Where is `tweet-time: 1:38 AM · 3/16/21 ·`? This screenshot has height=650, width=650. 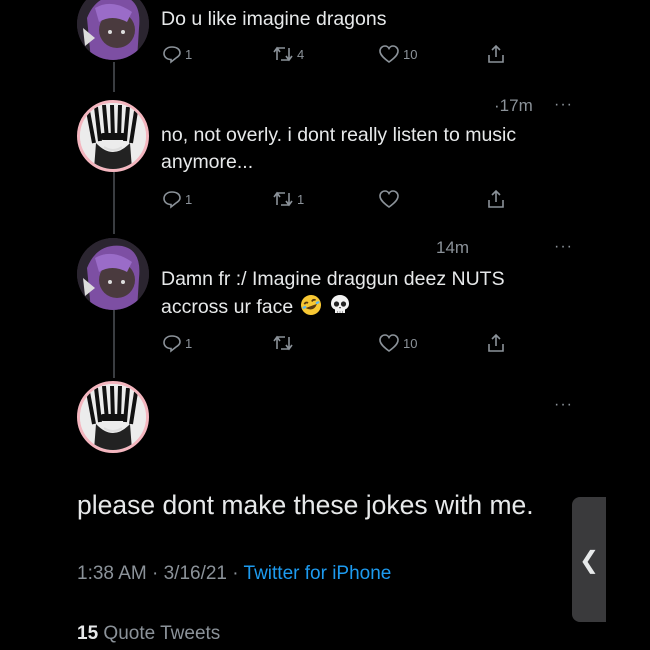 tweet-time: 1:38 AM · 3/16/21 · is located at coordinates (160, 573).